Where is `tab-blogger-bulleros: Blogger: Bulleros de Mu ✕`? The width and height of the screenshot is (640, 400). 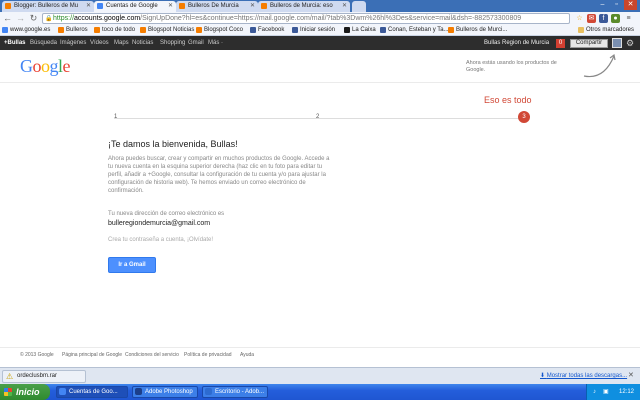
tab-blogger-bulleros: Blogger: Bulleros de Mu ✕ is located at coordinates (48, 6).